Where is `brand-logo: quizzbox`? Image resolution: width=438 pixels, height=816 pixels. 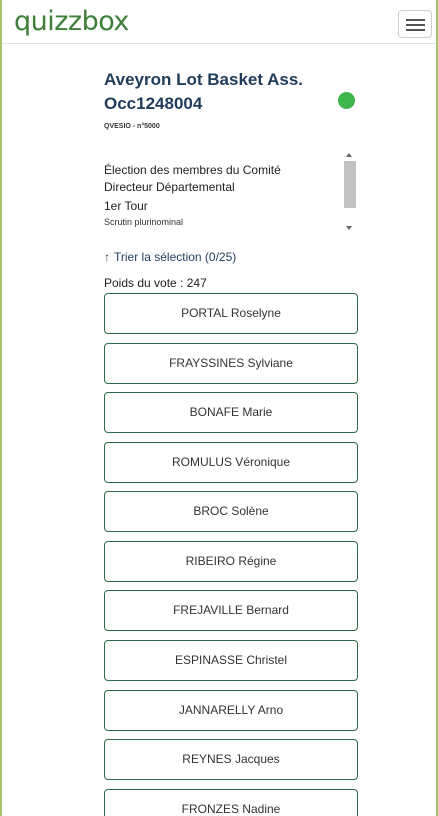 brand-logo: quizzbox is located at coordinates (71, 21).